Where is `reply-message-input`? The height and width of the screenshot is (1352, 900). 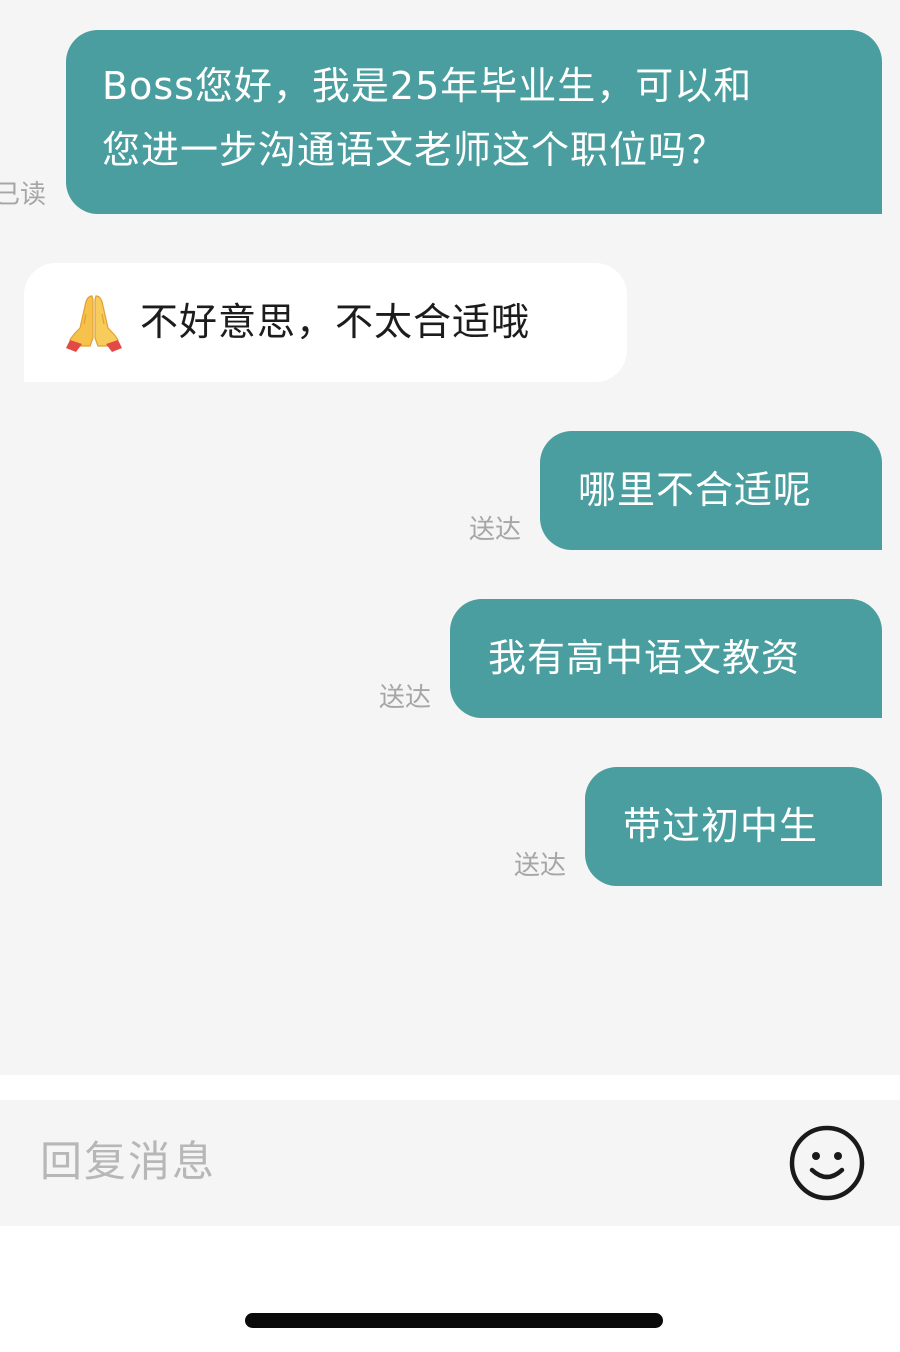
reply-message-input is located at coordinates (400, 1162).